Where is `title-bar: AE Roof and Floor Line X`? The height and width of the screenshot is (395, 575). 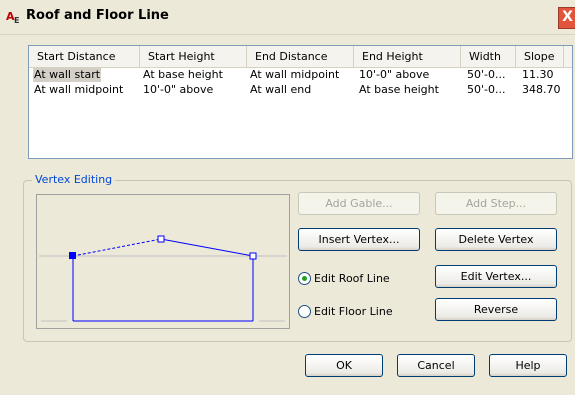
title-bar: AE Roof and Floor Line X is located at coordinates (287, 17).